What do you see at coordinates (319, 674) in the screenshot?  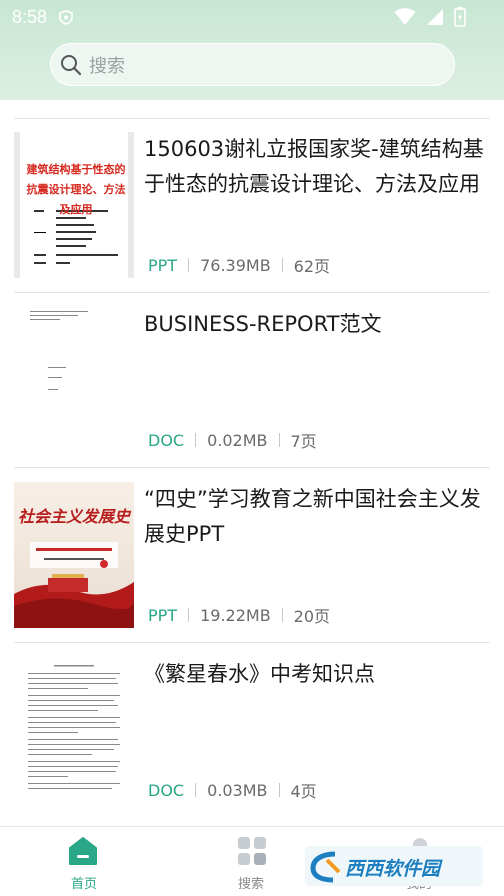 I see `item-title: 《繁星春水》中考知识点` at bounding box center [319, 674].